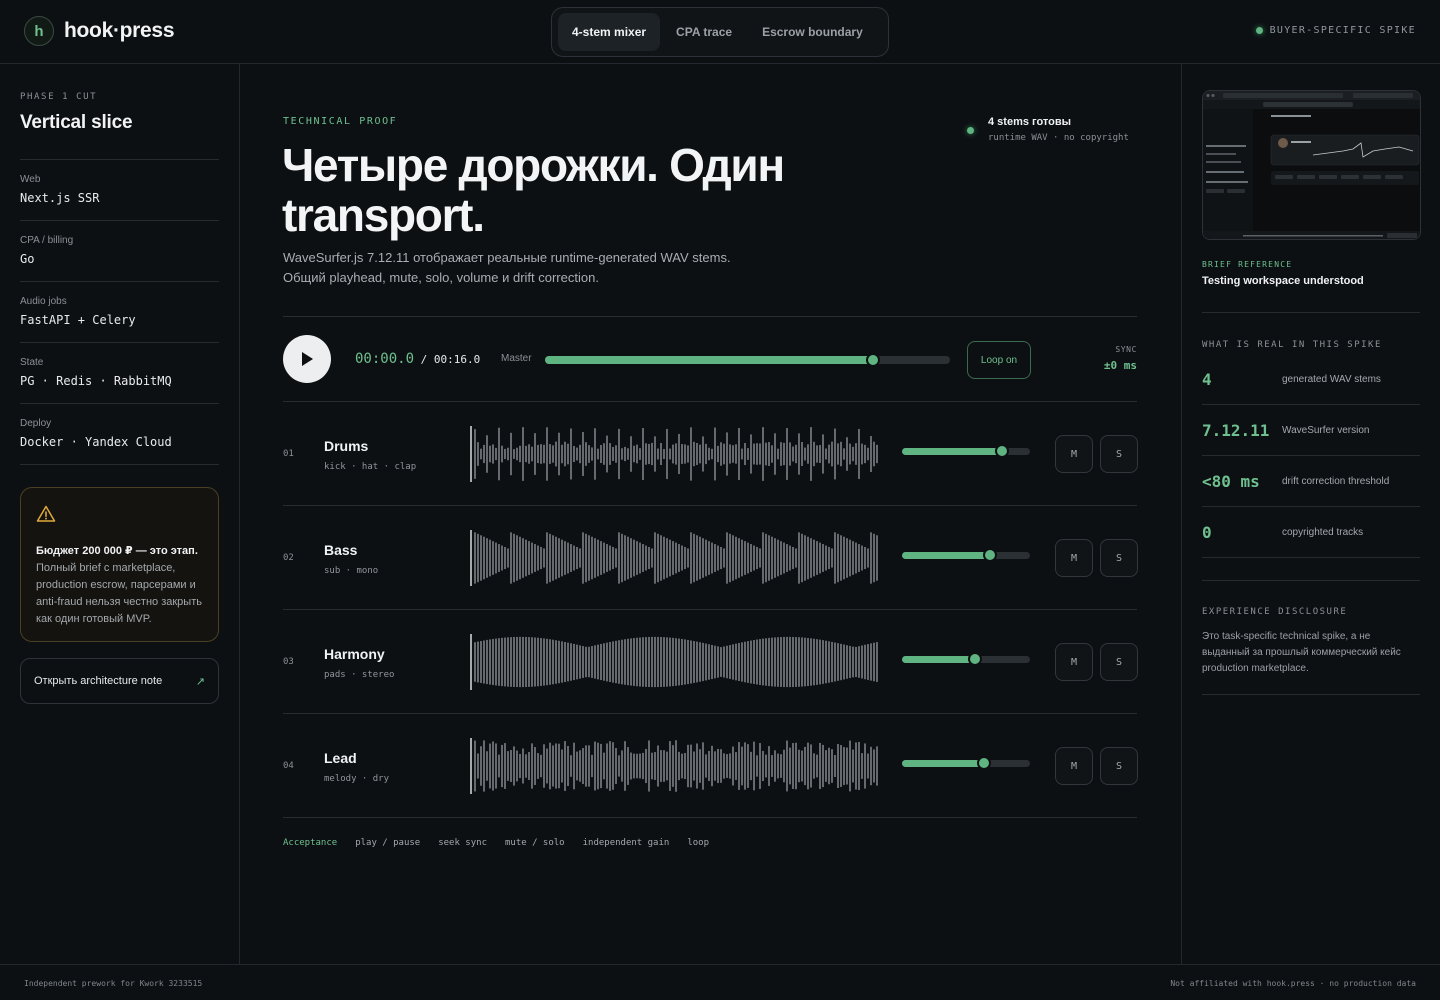  Describe the element at coordinates (385, 359) in the screenshot. I see `current-time: 00:00.0` at that location.